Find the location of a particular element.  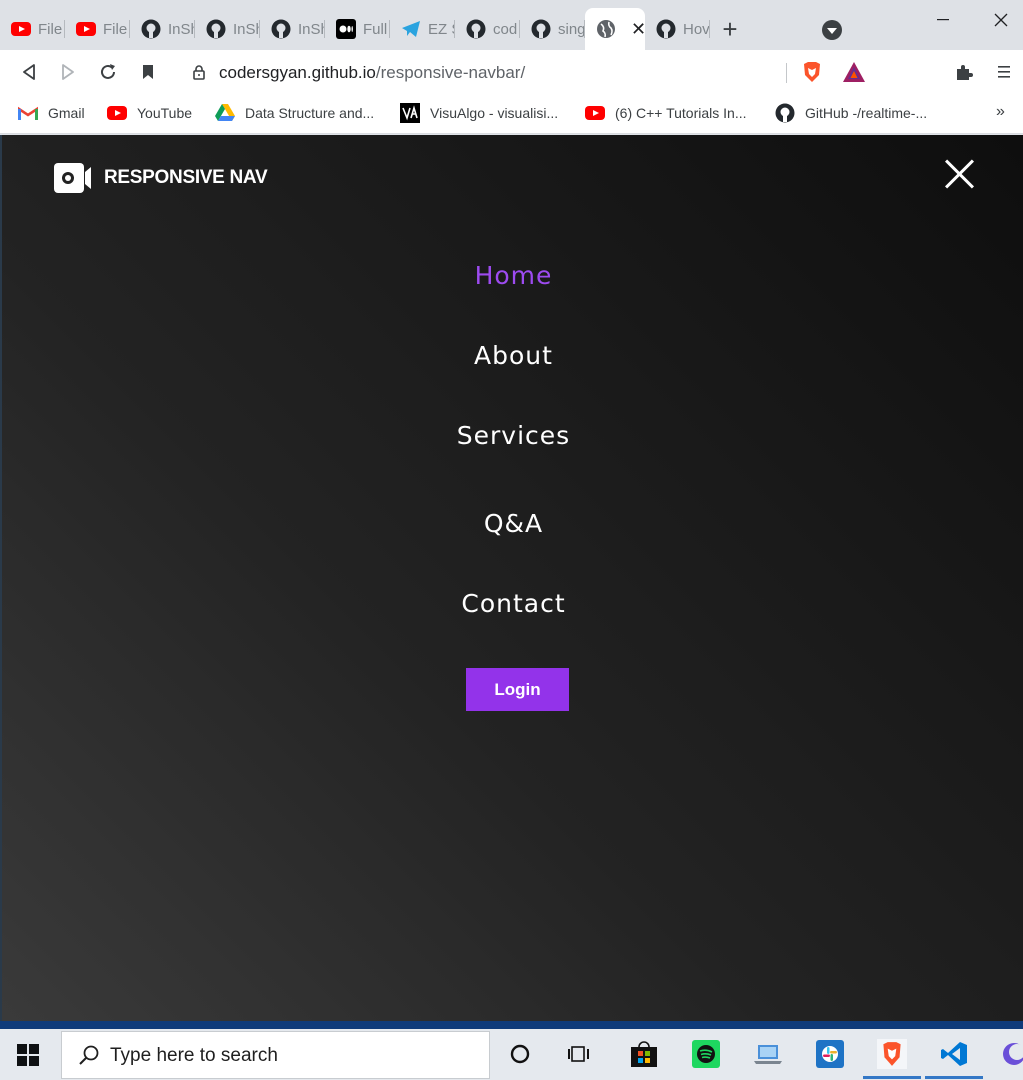

medium-icon is located at coordinates (346, 29).